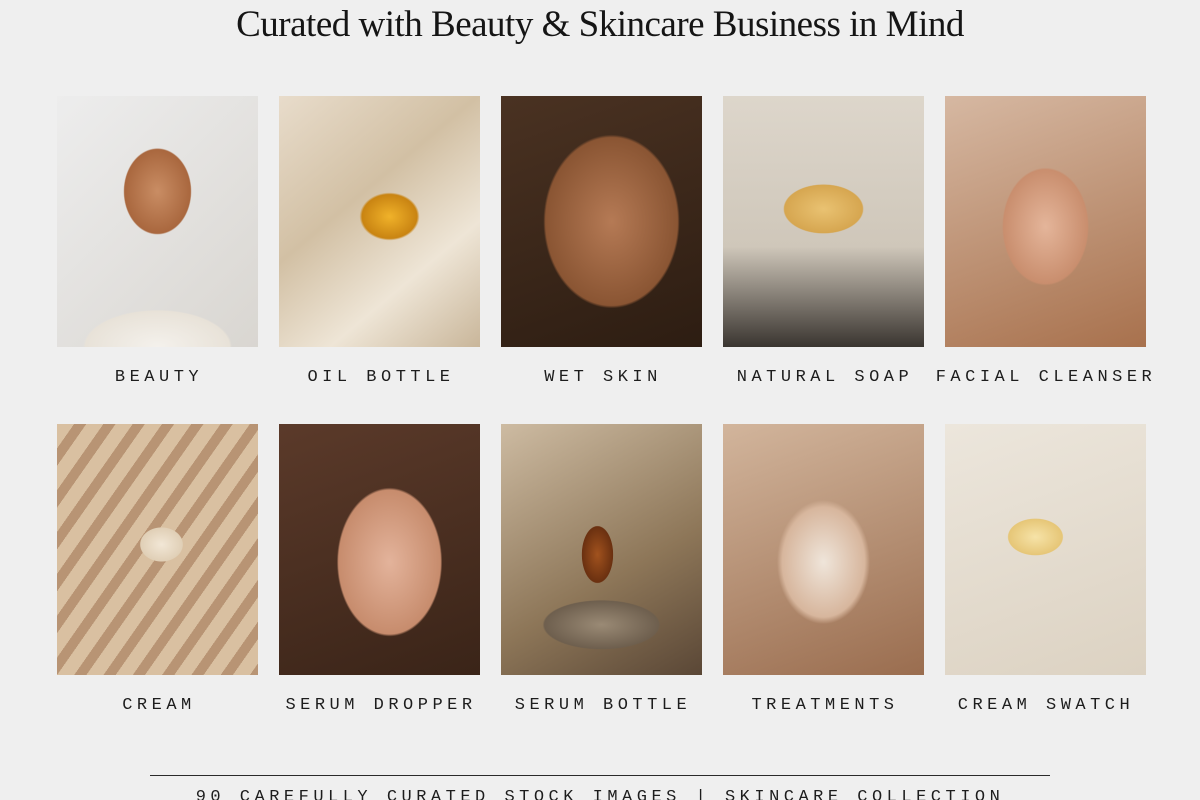 The width and height of the screenshot is (1200, 800). Describe the element at coordinates (379, 549) in the screenshot. I see `image-serum-dropper` at that location.